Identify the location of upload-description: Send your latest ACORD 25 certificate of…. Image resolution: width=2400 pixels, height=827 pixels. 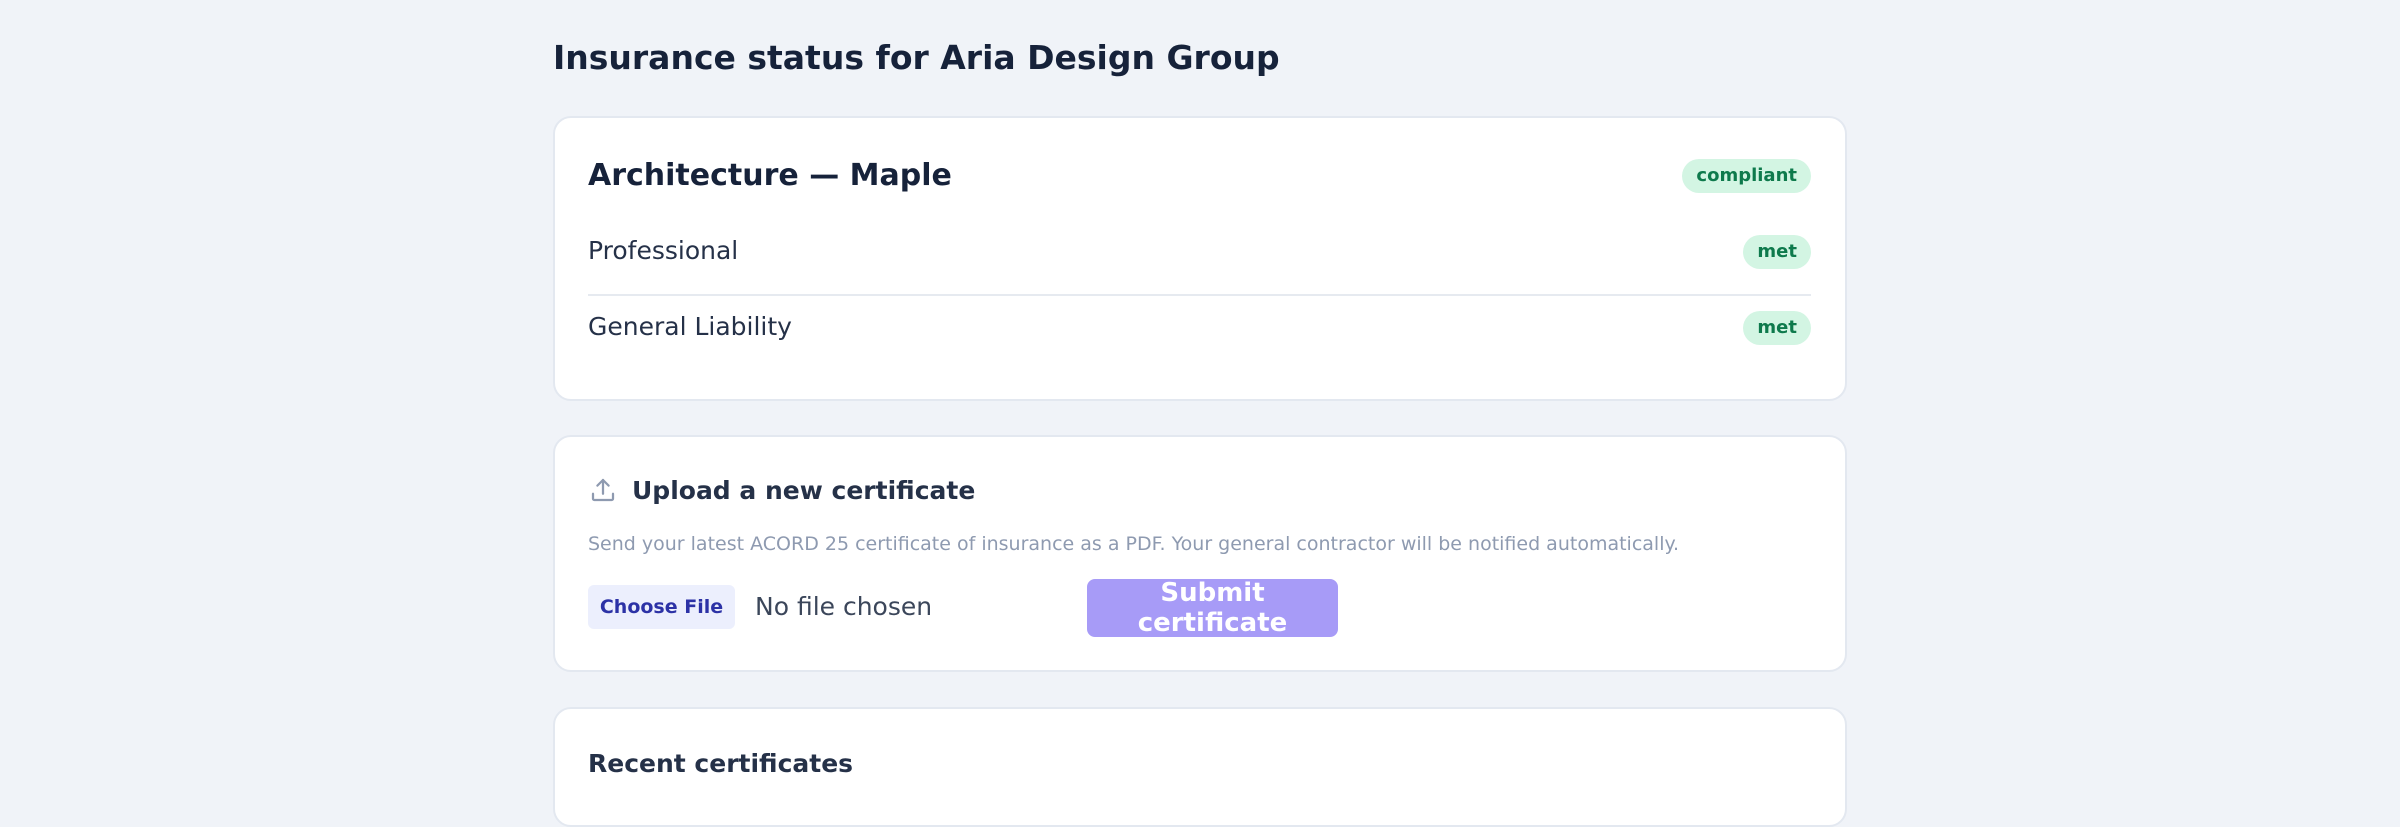
(1134, 544).